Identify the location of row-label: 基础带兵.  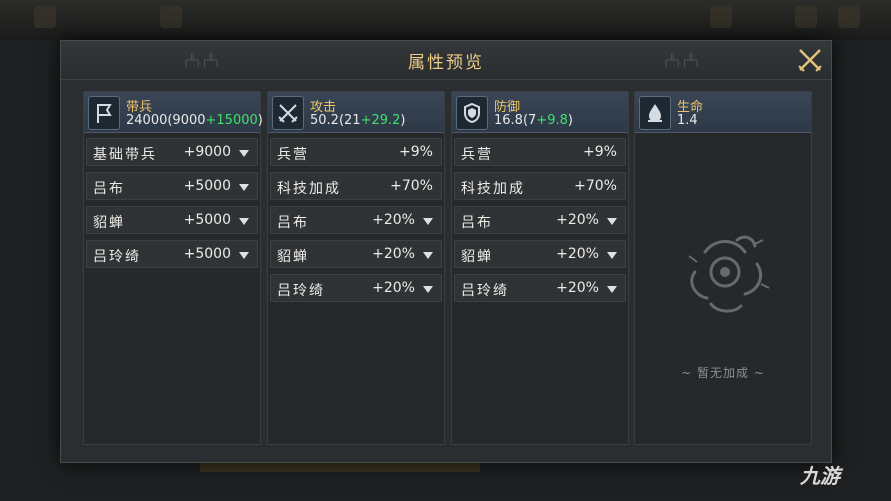
(125, 155).